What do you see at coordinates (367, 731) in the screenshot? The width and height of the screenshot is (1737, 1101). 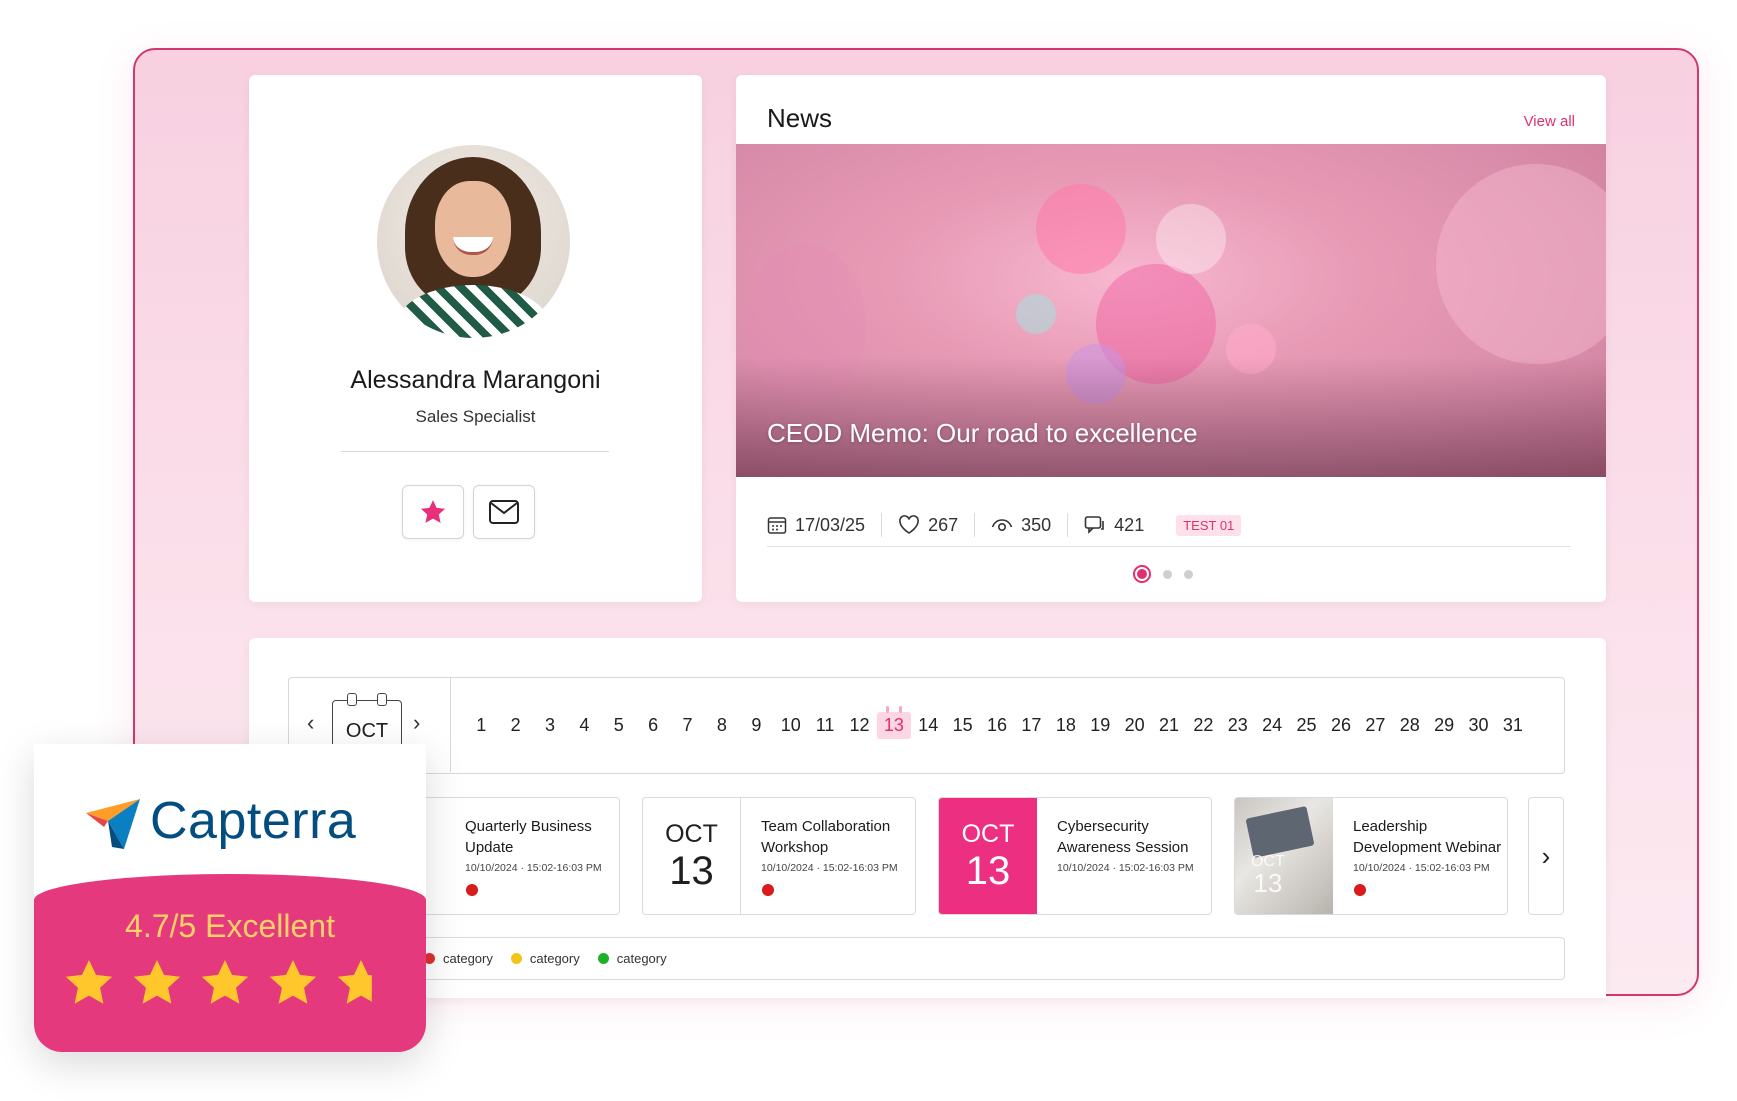 I see `month-label: OCT` at bounding box center [367, 731].